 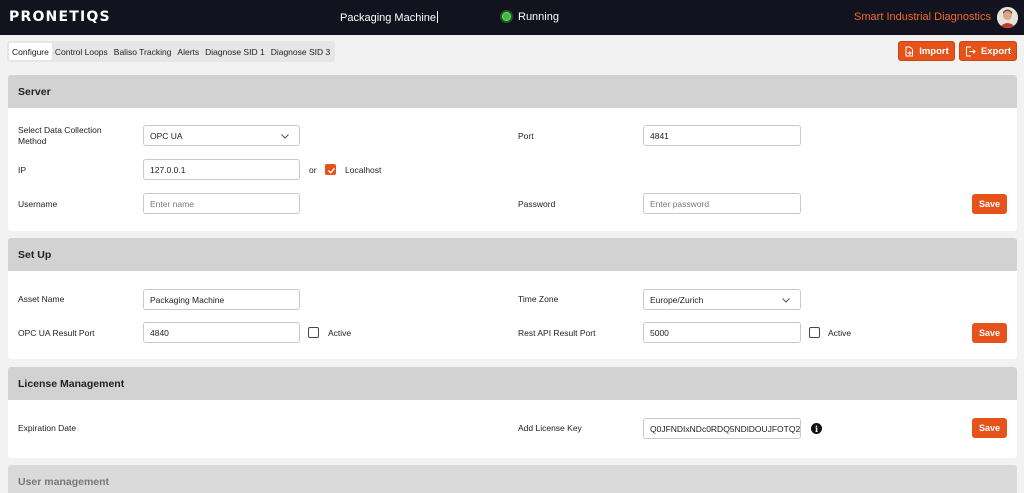 I want to click on localhost-checkbox, so click(x=330, y=169).